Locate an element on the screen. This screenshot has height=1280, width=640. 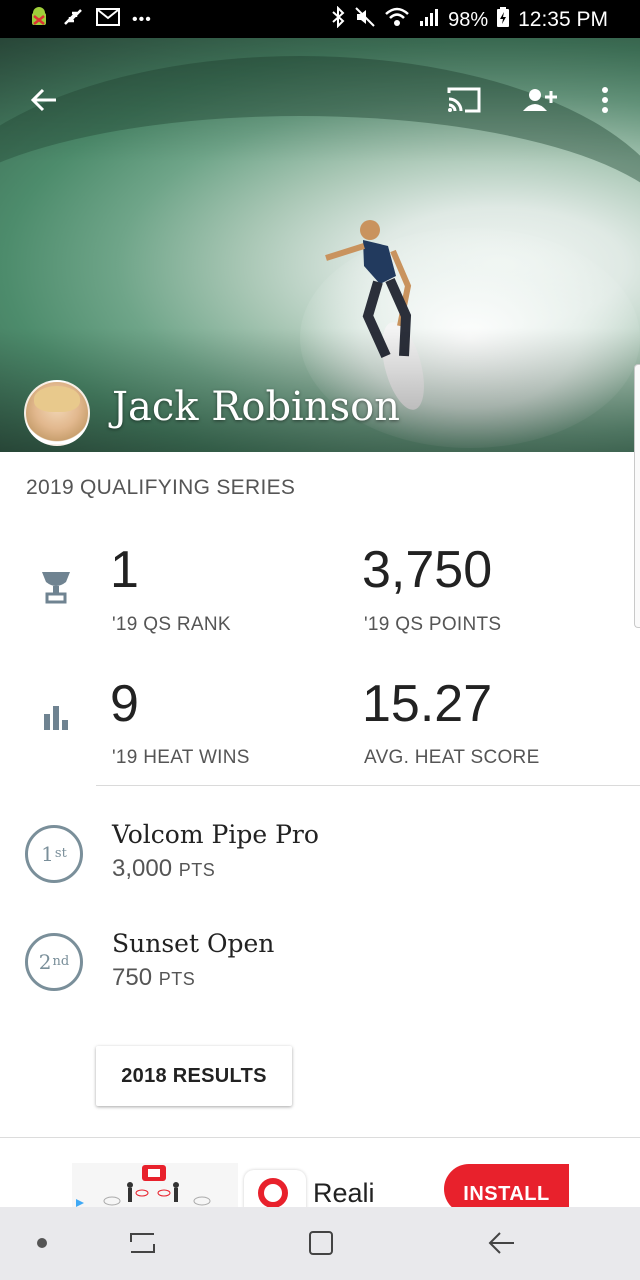
battery-percent: 98% is located at coordinates (468, 19).